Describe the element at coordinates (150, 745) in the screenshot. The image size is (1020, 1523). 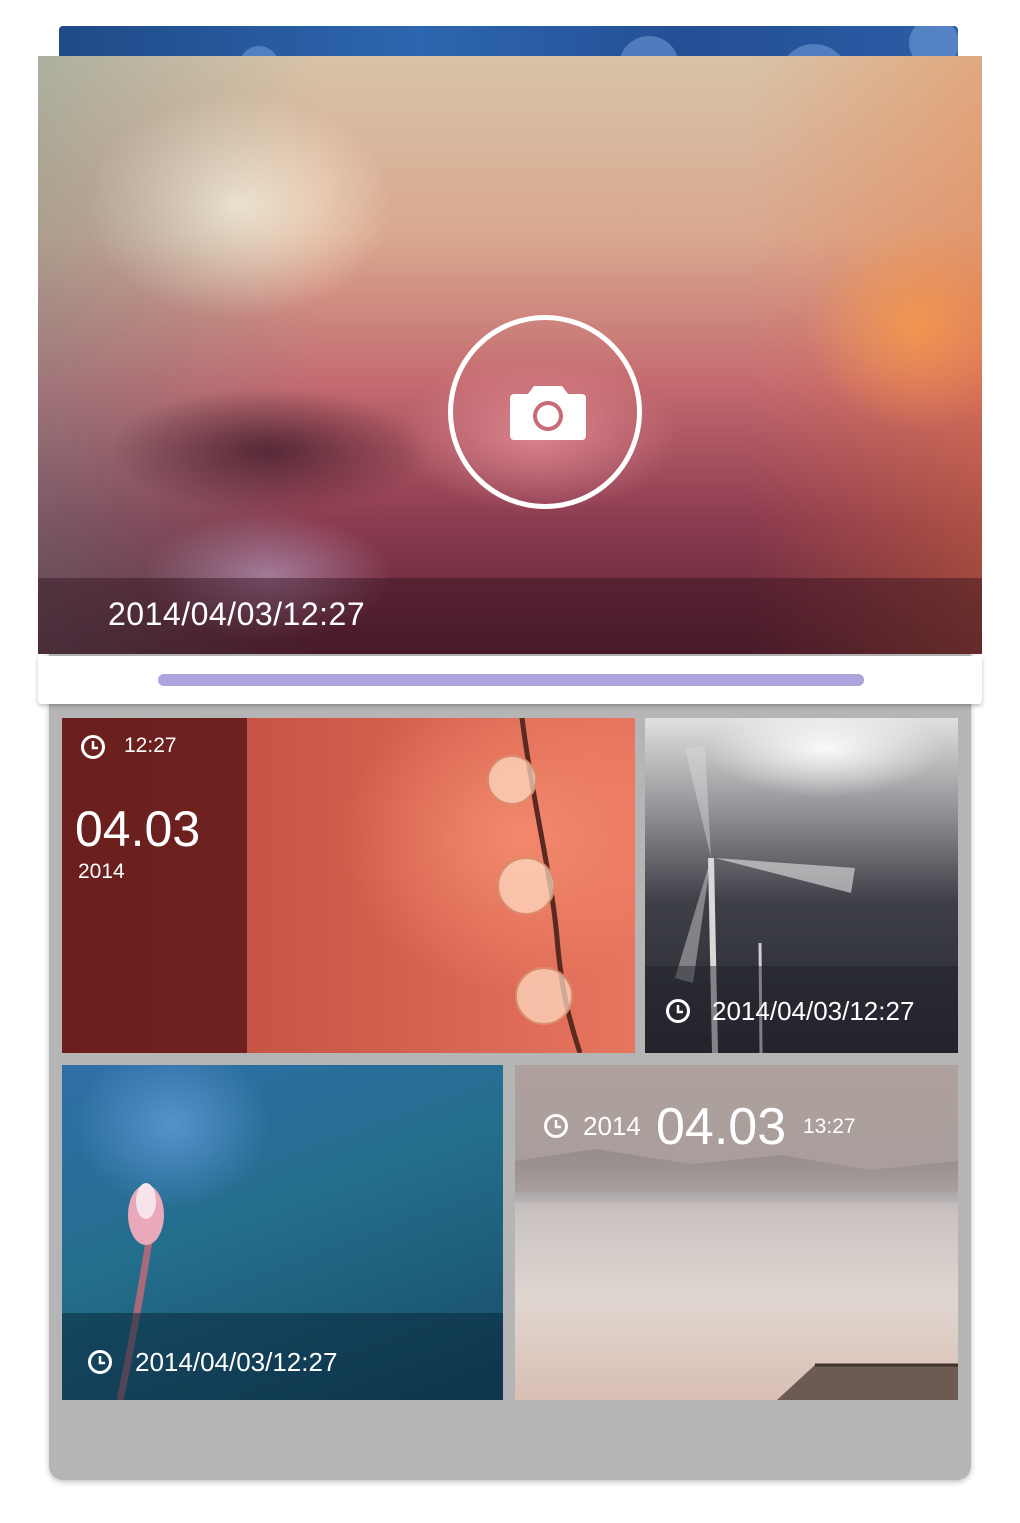
I see `tile-time: 12:27` at that location.